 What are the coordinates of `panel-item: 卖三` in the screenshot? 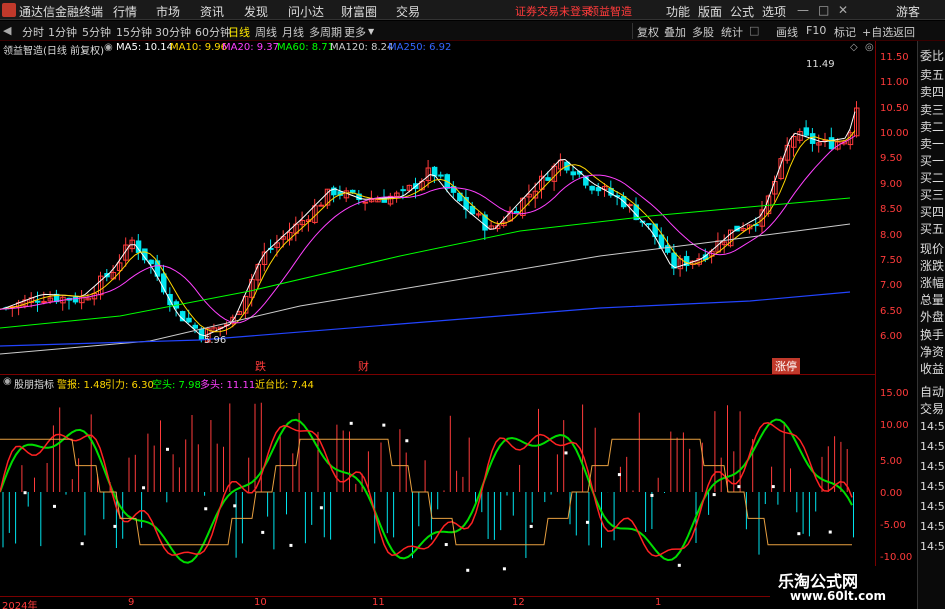 It's located at (932, 109).